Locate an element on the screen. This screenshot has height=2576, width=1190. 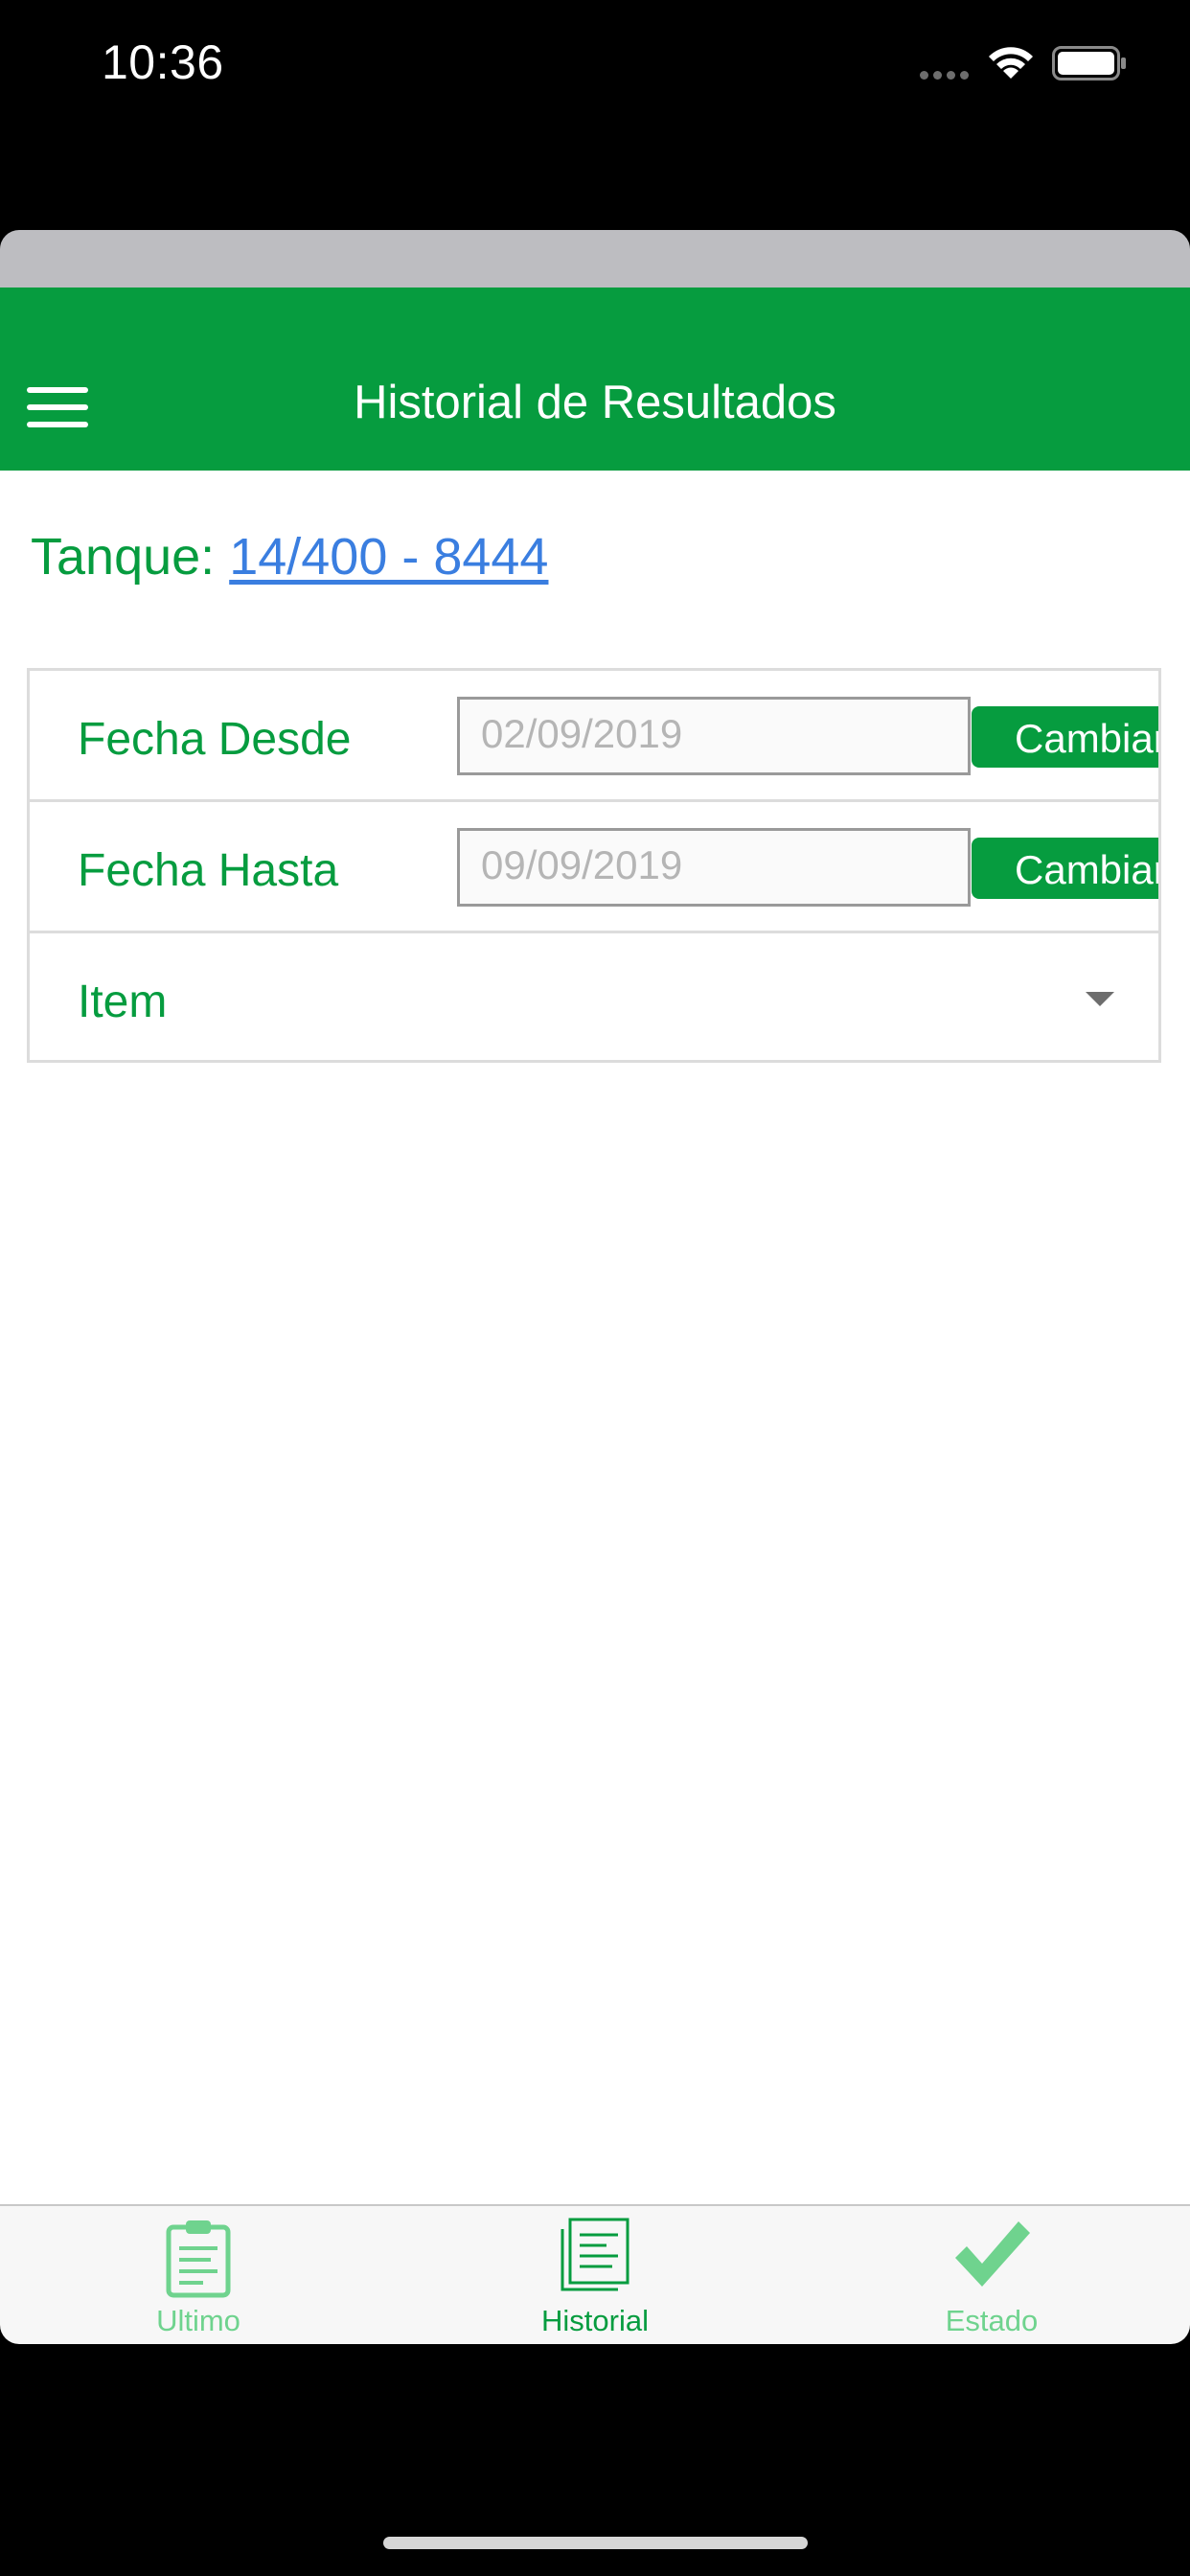
tab-estado: Estado is located at coordinates (991, 2274).